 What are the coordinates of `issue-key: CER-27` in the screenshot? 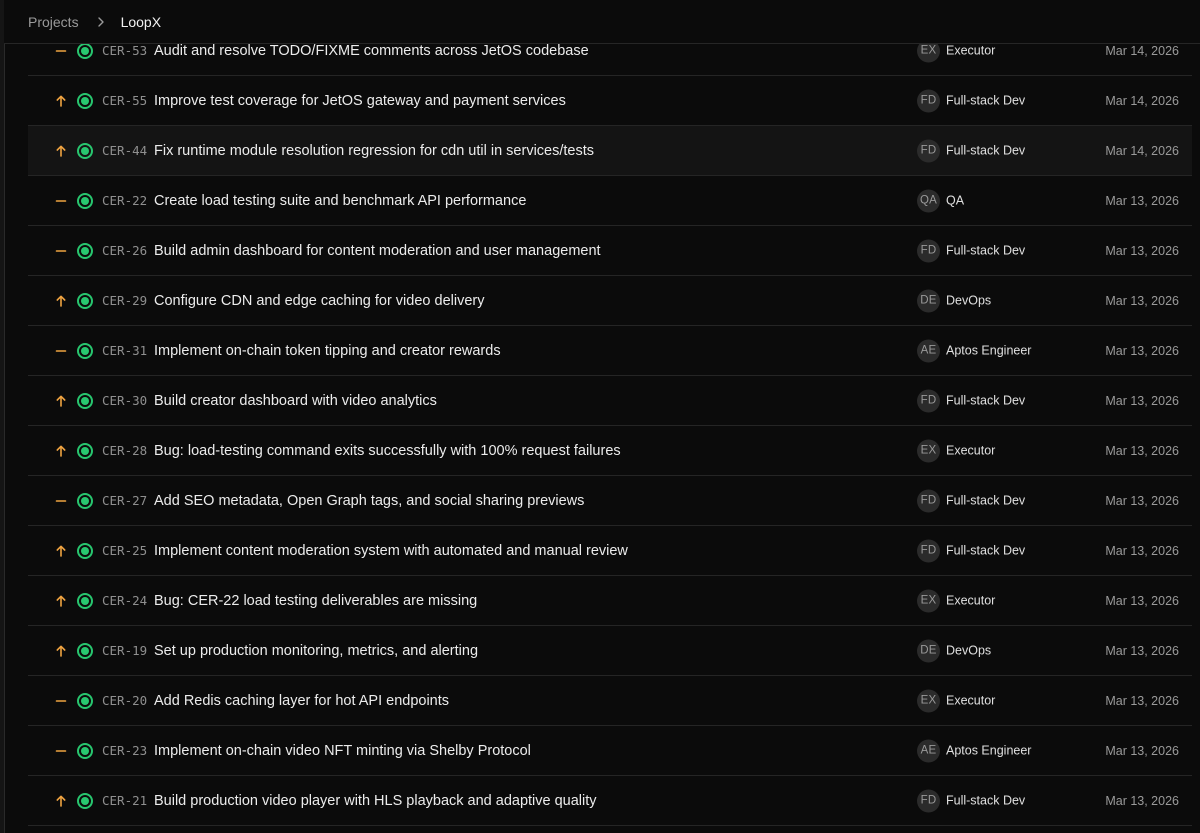 It's located at (125, 500).